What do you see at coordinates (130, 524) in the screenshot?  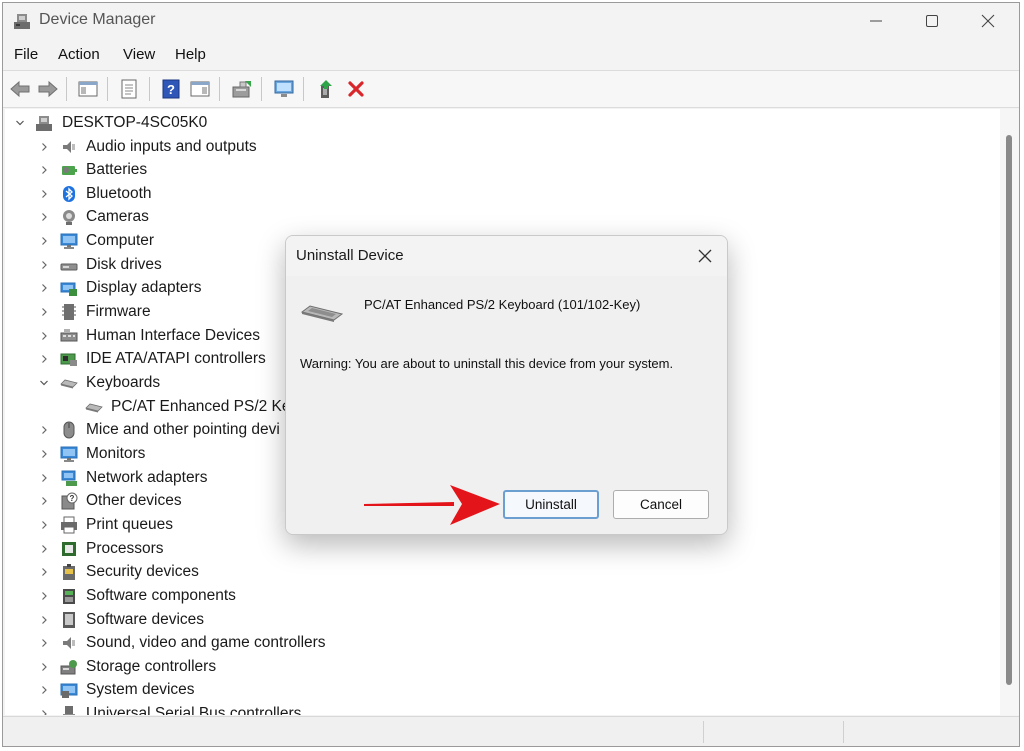 I see `tree-item-label: Print queues` at bounding box center [130, 524].